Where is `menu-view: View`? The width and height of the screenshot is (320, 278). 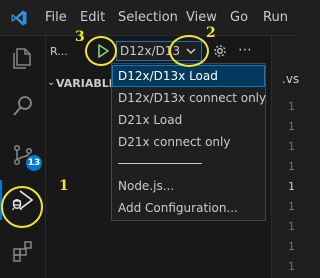
menu-view: View is located at coordinates (201, 17).